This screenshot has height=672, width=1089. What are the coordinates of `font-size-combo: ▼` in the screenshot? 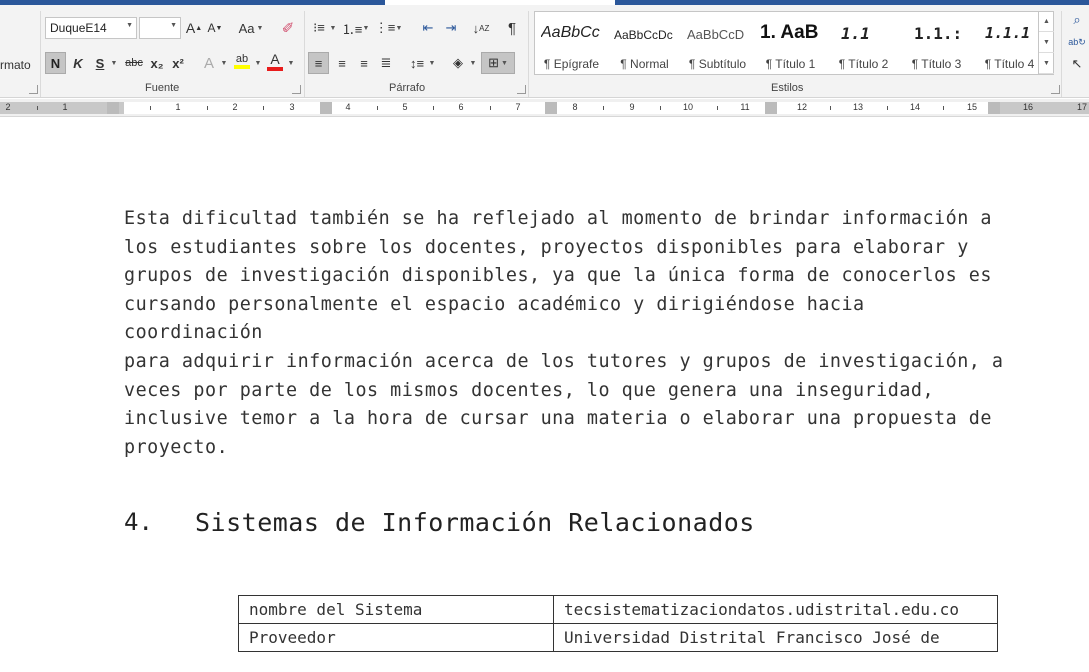 It's located at (160, 28).